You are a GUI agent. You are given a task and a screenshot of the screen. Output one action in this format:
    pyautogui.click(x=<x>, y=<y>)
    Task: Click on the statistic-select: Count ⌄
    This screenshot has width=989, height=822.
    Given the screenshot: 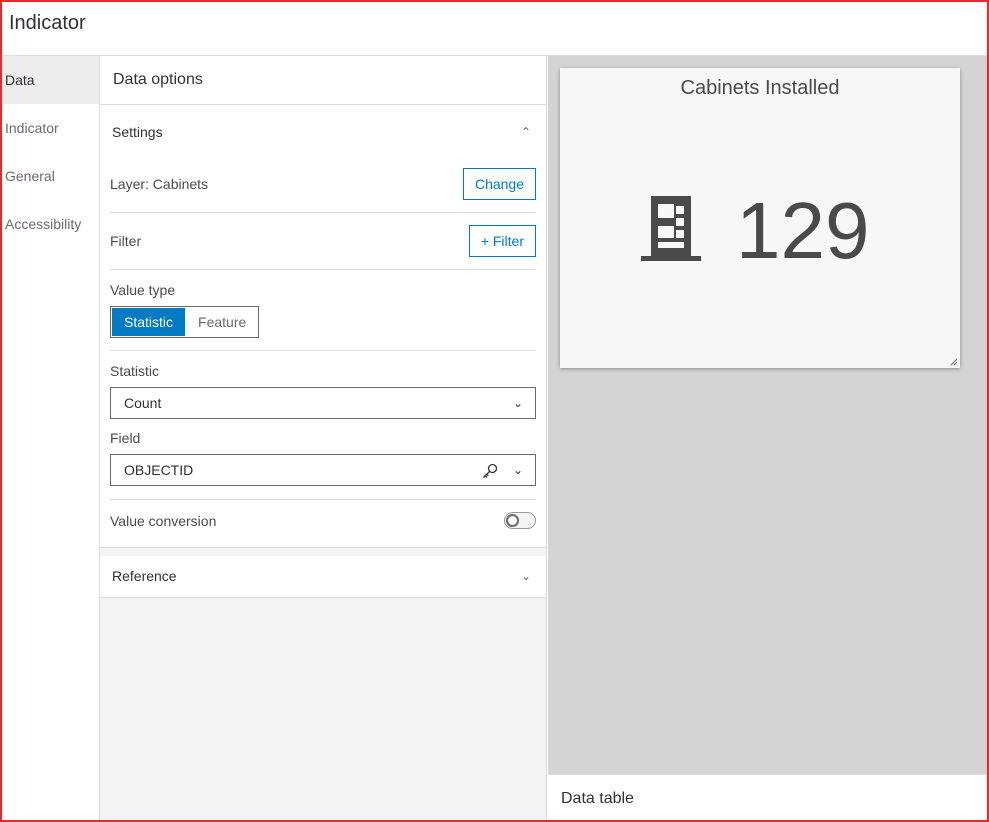 What is the action you would take?
    pyautogui.click(x=323, y=403)
    